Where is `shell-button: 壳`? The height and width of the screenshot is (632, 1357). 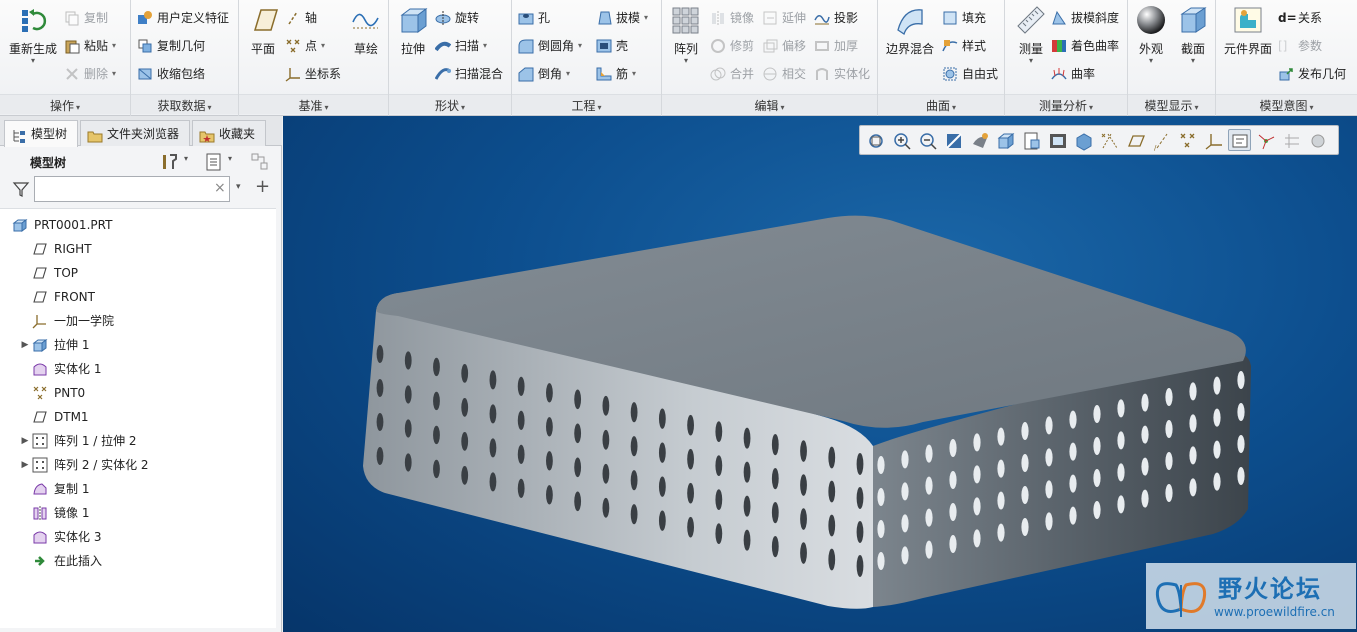
shell-button: 壳 is located at coordinates (612, 46).